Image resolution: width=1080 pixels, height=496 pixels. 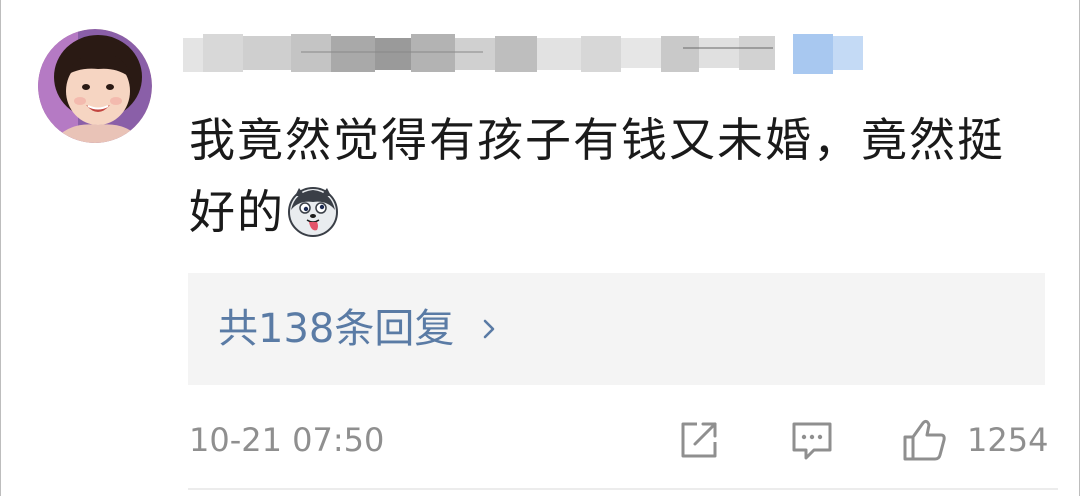 I want to click on comment-timestamp: 10-21 07:50, so click(x=287, y=440).